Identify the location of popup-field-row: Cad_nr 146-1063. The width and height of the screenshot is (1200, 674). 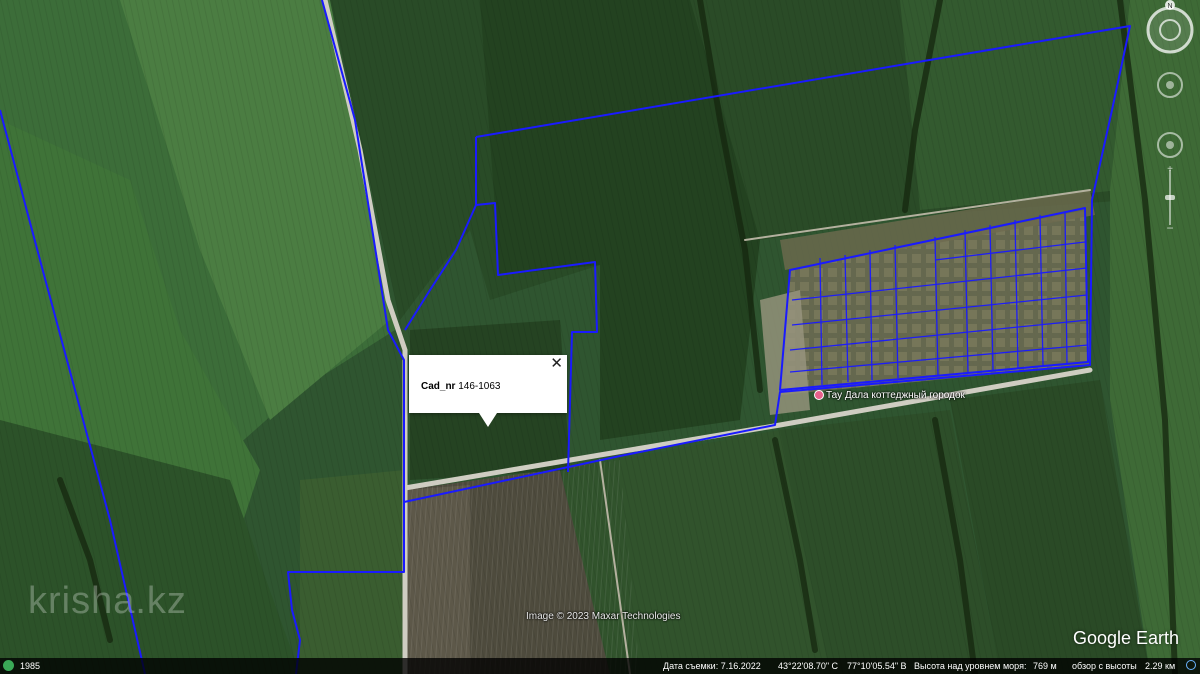
(461, 386).